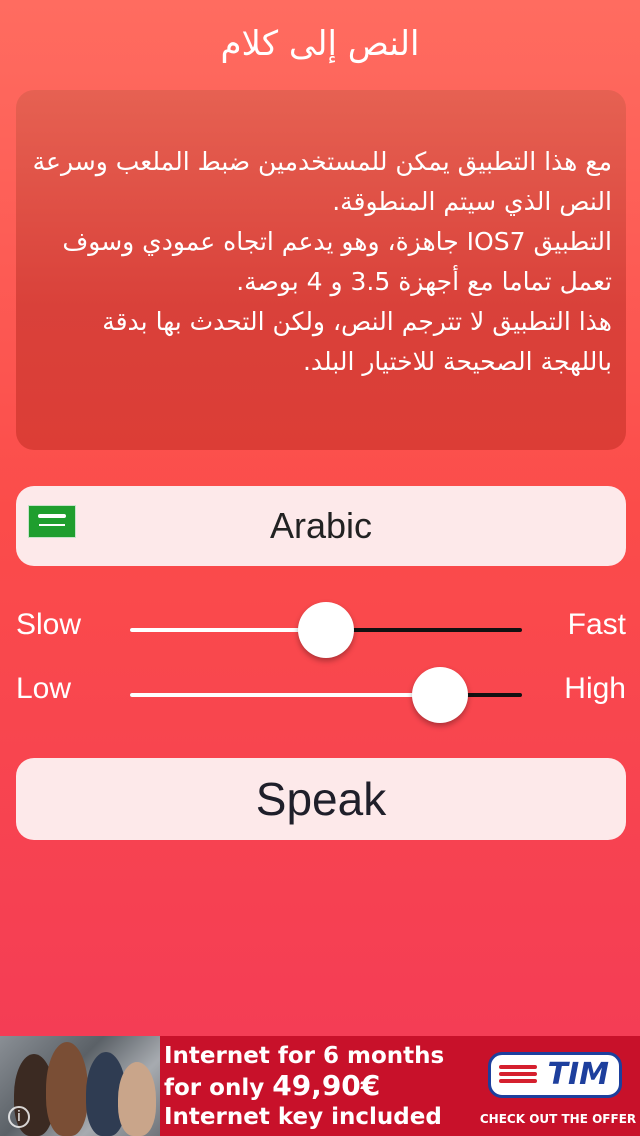 The height and width of the screenshot is (1136, 640). Describe the element at coordinates (595, 688) in the screenshot. I see `pitch-max-label: High` at that location.